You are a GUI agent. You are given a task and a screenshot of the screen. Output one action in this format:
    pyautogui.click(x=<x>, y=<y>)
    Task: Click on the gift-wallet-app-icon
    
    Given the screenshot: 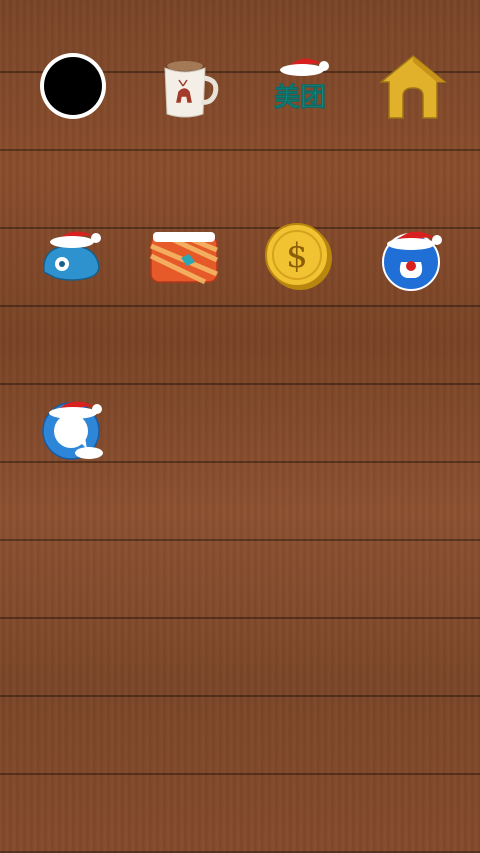 What is the action you would take?
    pyautogui.click(x=183, y=254)
    